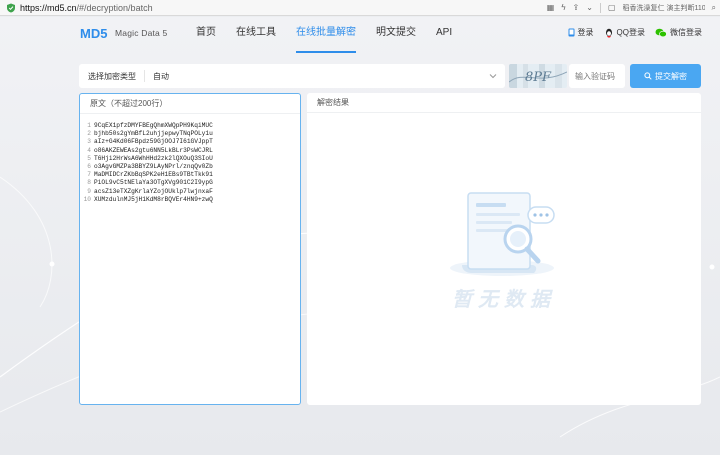 The height and width of the screenshot is (455, 720). What do you see at coordinates (112, 76) in the screenshot?
I see `encryption-type-label: 选择加密类型` at bounding box center [112, 76].